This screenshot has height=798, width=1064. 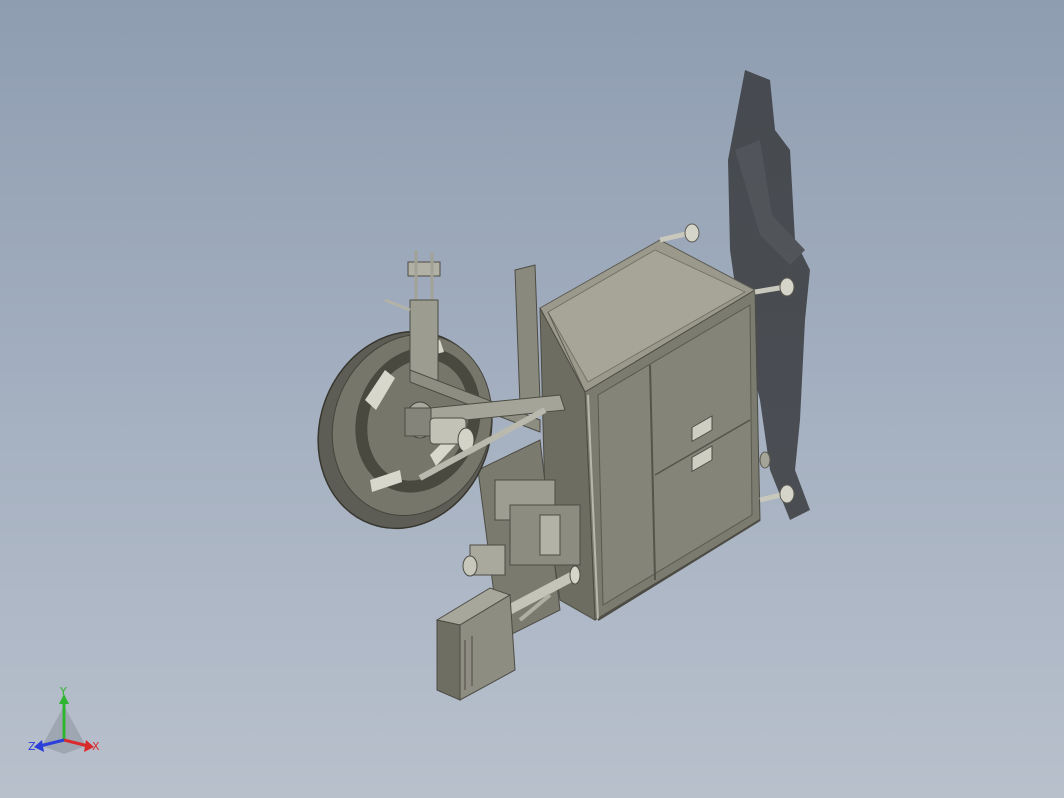 I want to click on z-axis-label: Z, so click(x=32, y=746).